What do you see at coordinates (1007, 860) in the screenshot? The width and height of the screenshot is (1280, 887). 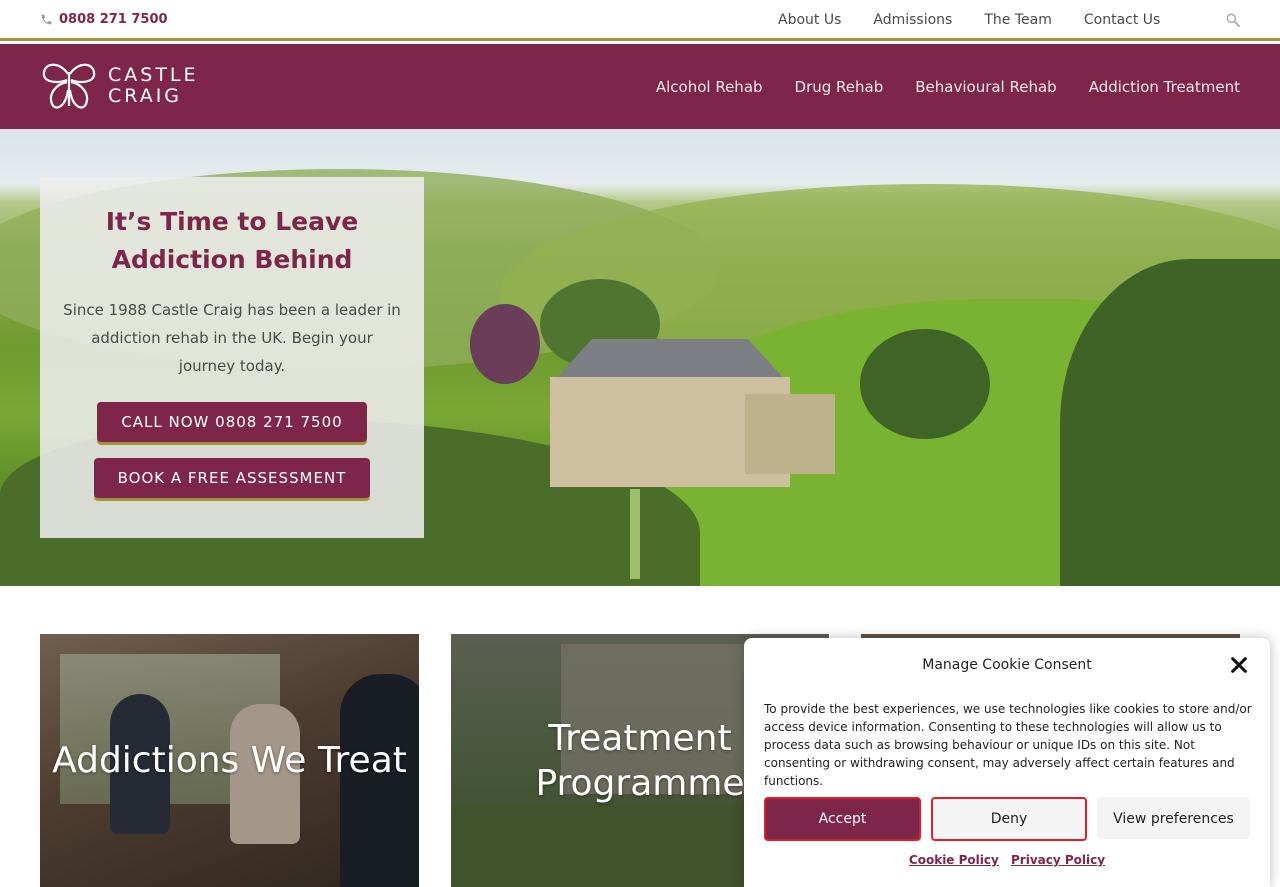 I see `cookie-links: Cookie Policy Privacy Policy` at bounding box center [1007, 860].